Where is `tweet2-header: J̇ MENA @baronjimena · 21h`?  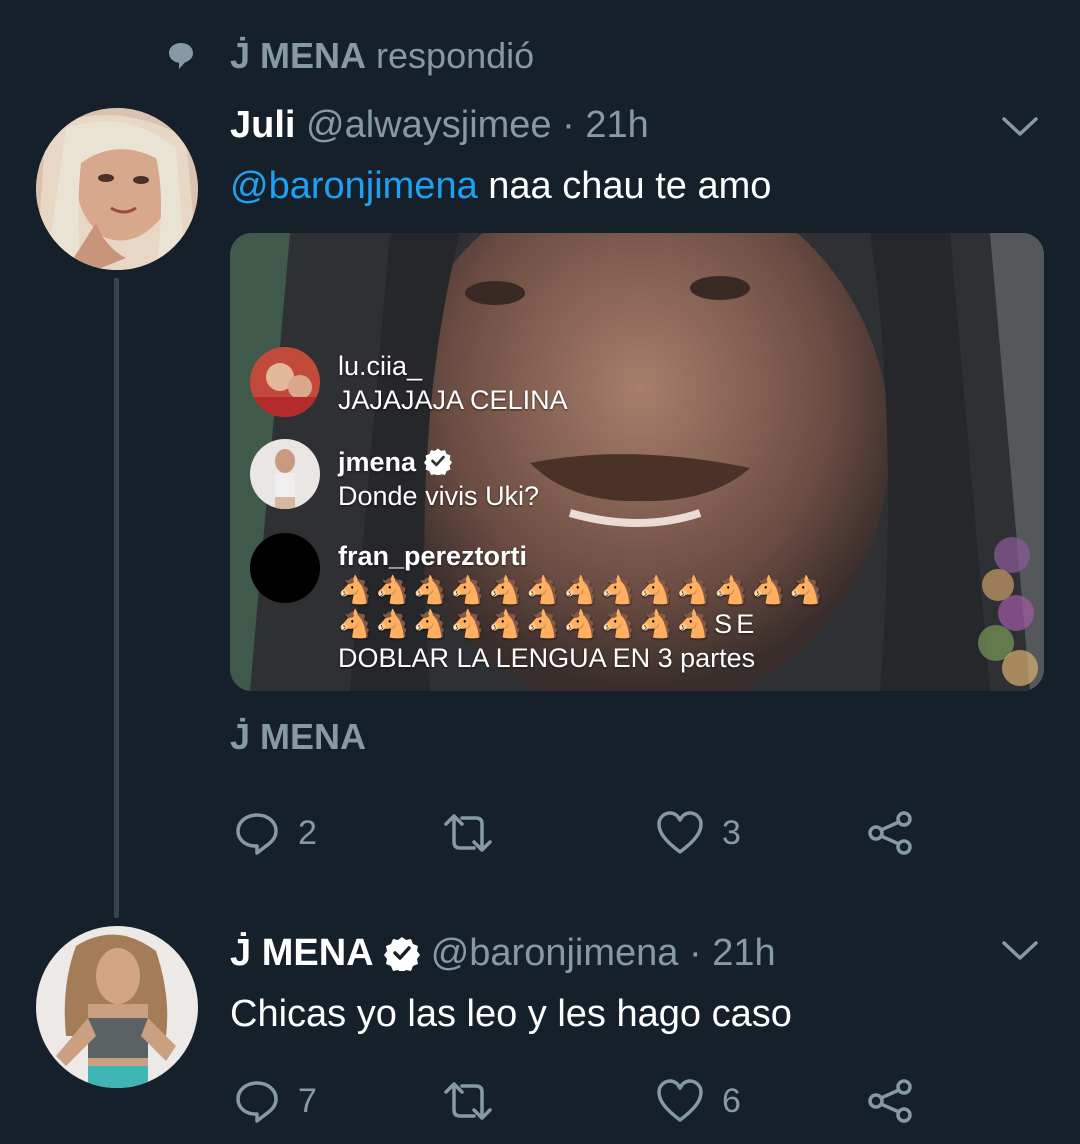
tweet2-header: J̇ MENA @baronjimena · 21h is located at coordinates (503, 953).